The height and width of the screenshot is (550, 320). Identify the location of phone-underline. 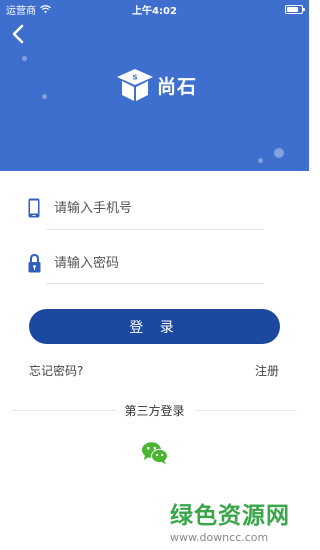
(155, 229).